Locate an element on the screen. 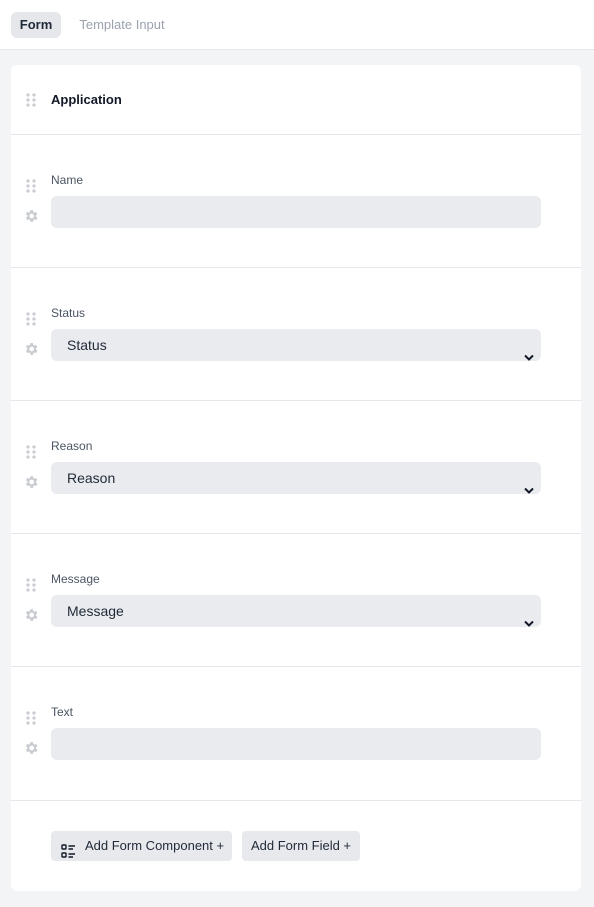 This screenshot has width=594, height=907. field-label: Text is located at coordinates (62, 712).